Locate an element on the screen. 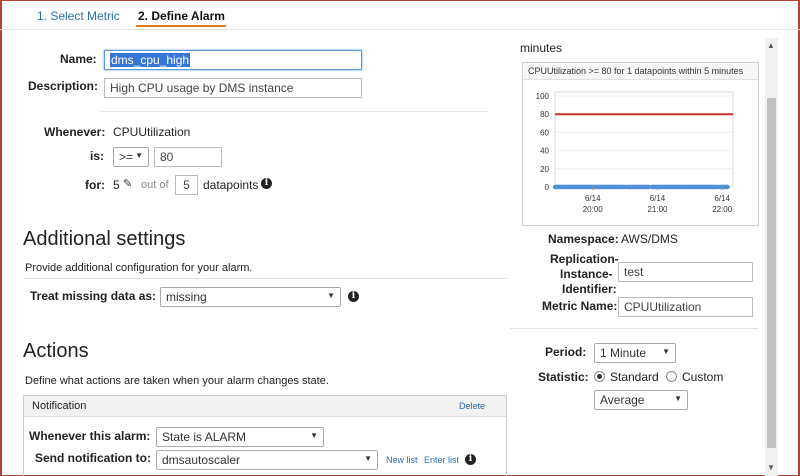 The height and width of the screenshot is (476, 800). active-tab-indicator is located at coordinates (181, 26).